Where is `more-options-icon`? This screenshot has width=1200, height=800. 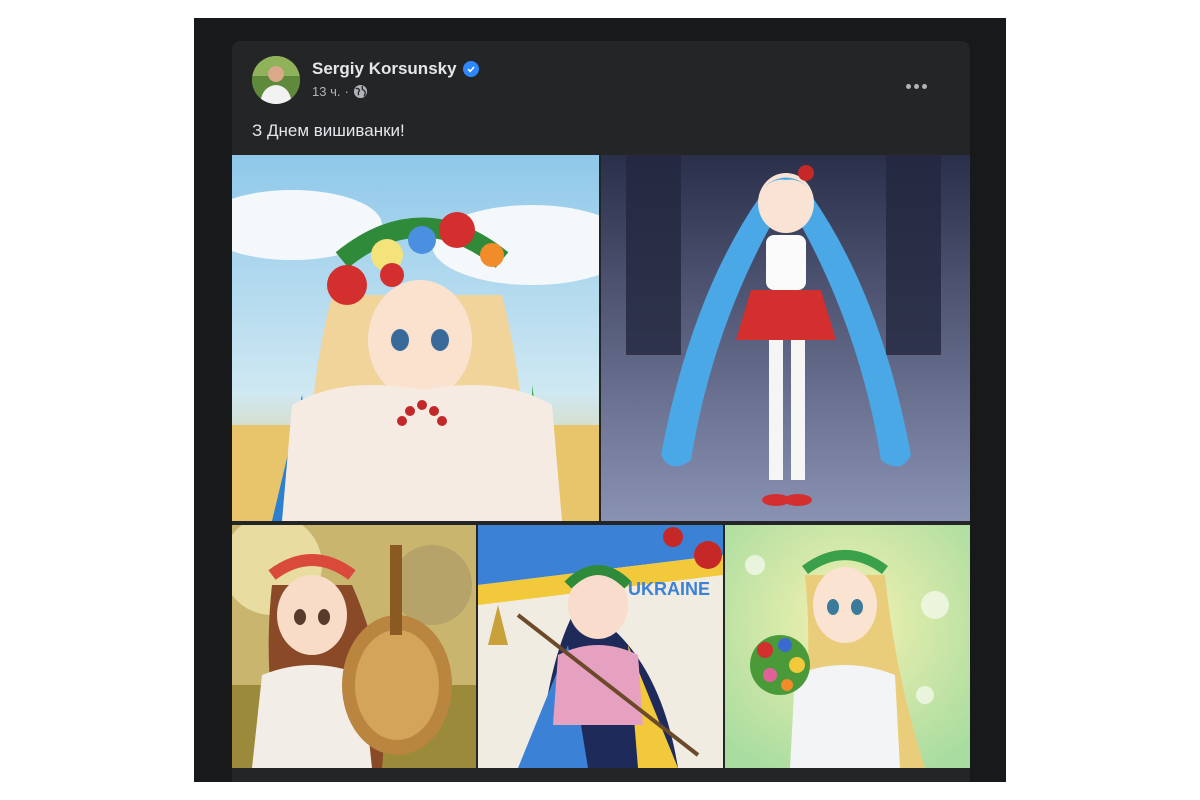 more-options-icon is located at coordinates (916, 86).